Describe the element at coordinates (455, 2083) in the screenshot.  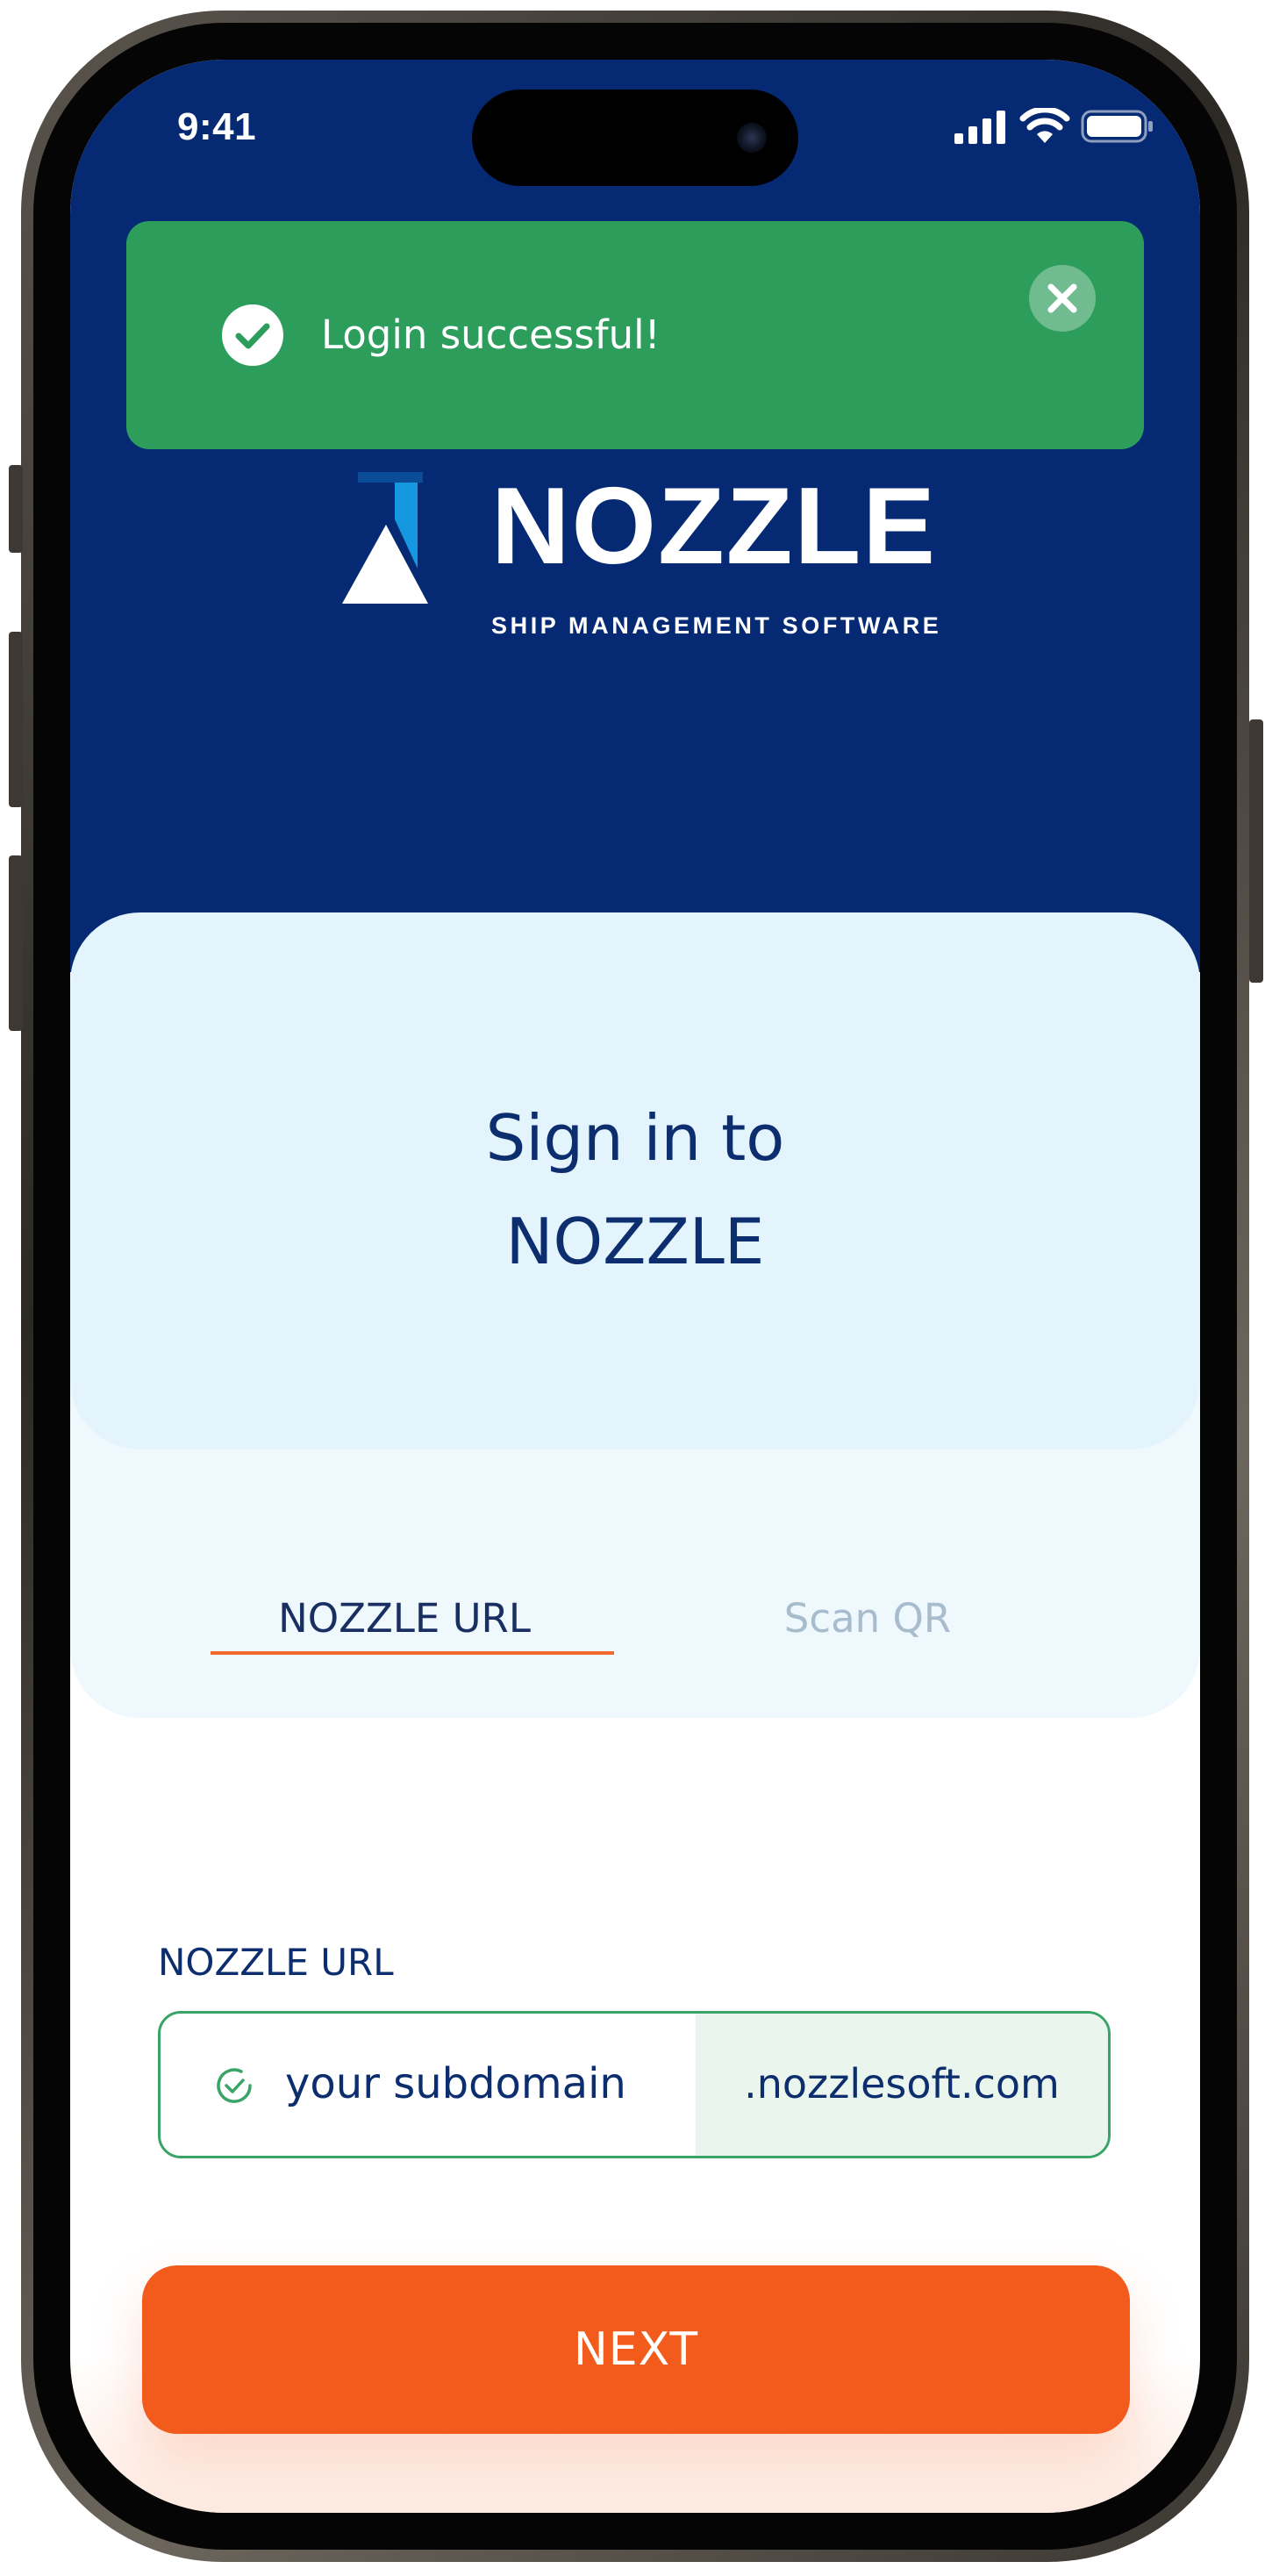
I see `subdomain-input: your subdomain` at that location.